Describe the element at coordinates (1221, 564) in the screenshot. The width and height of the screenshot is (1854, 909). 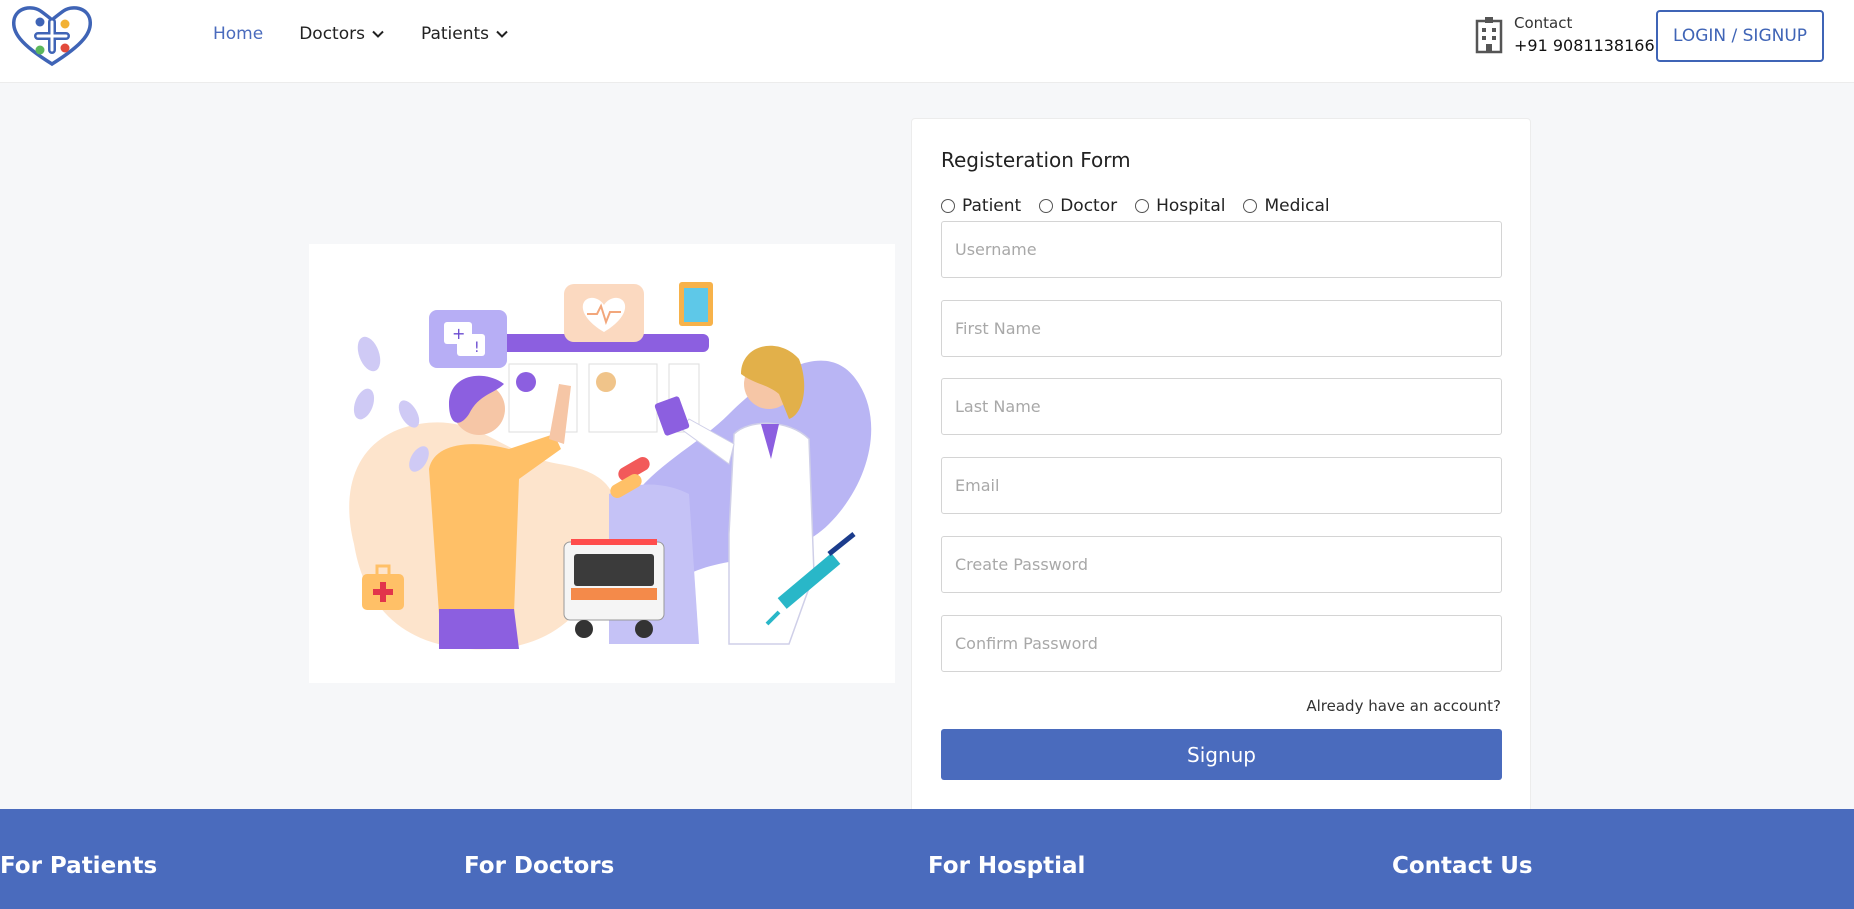
I see `create-password-field` at that location.